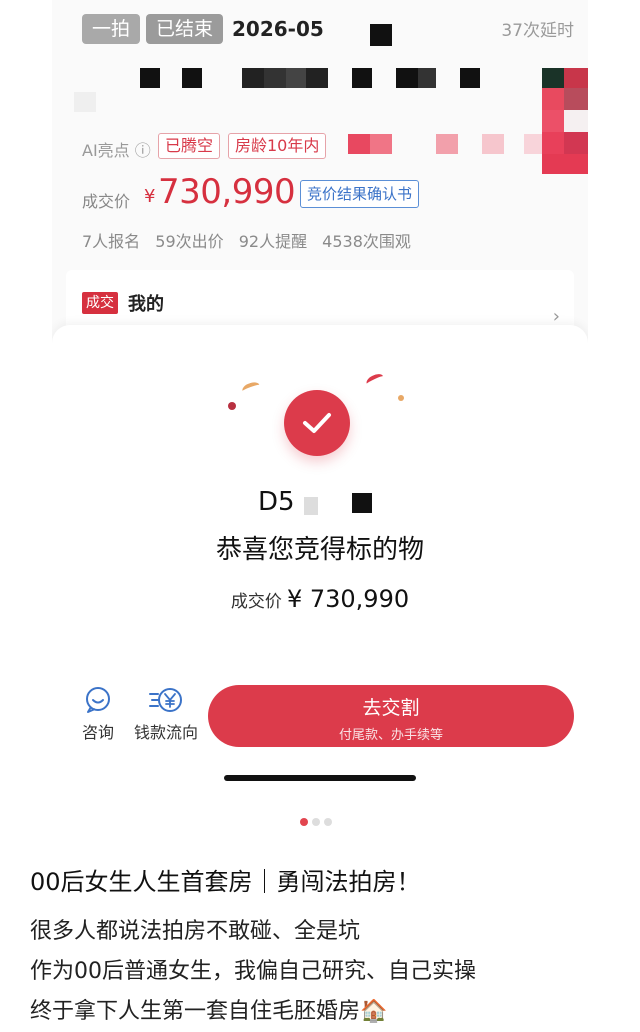 This screenshot has width=640, height=1032. I want to click on auction-stats: 7人报名 59次出价 92人提醒 4538次围观, so click(246, 241).